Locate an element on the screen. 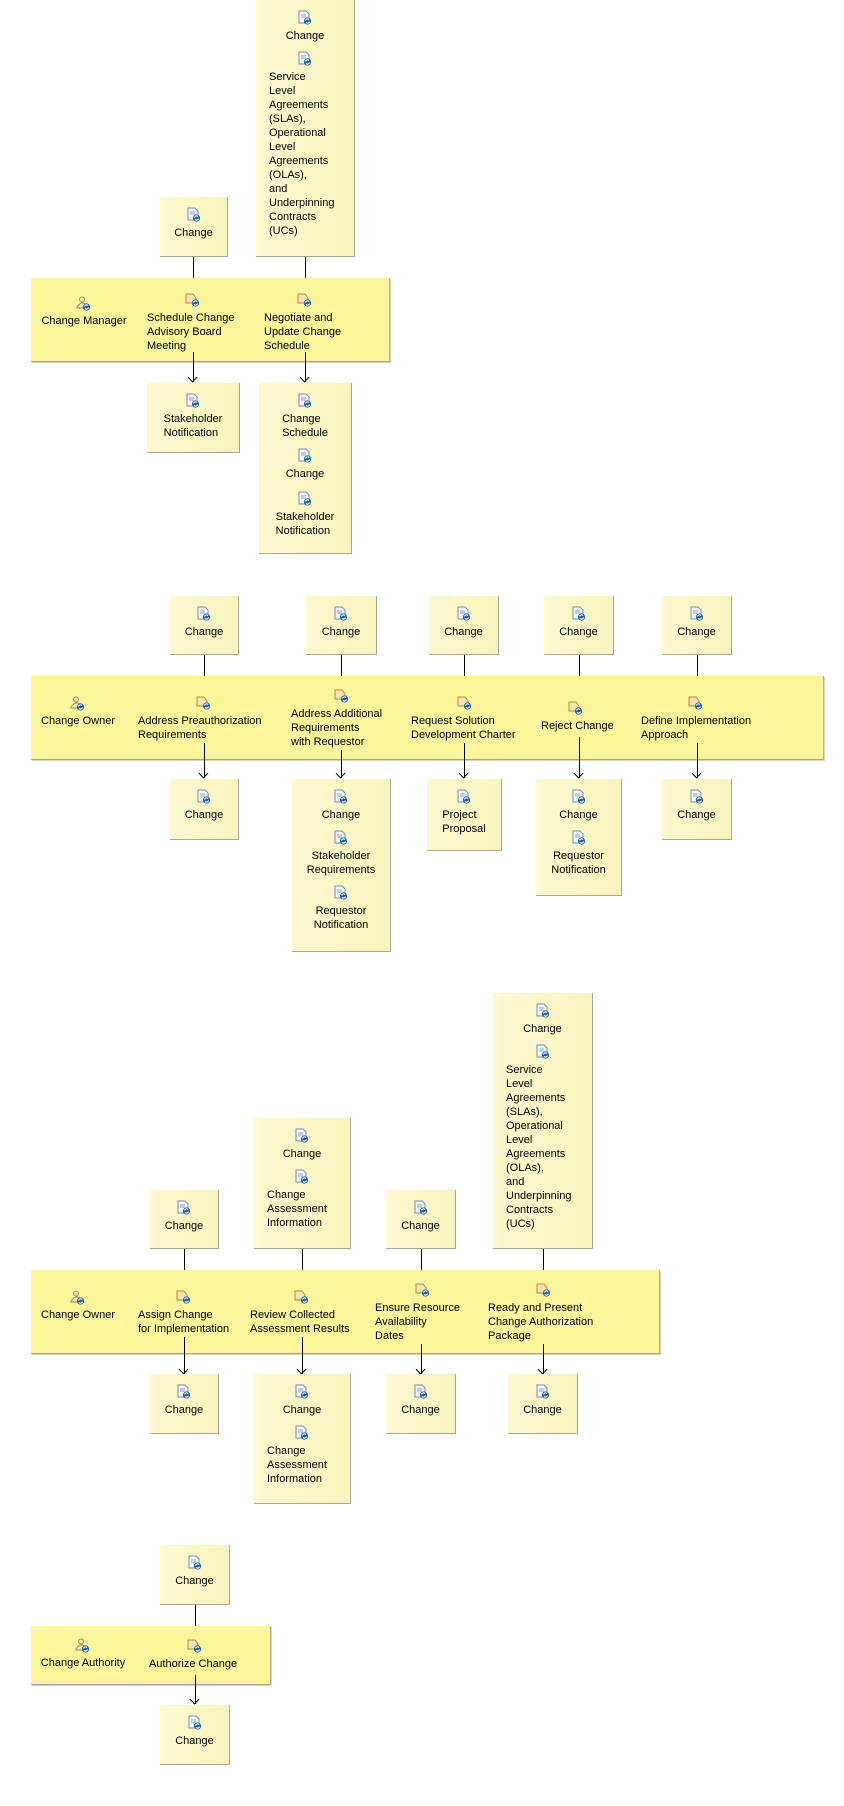  task-schedule-cab-meeting: Schedule Change Advisory Board Meeting is located at coordinates (197, 322).